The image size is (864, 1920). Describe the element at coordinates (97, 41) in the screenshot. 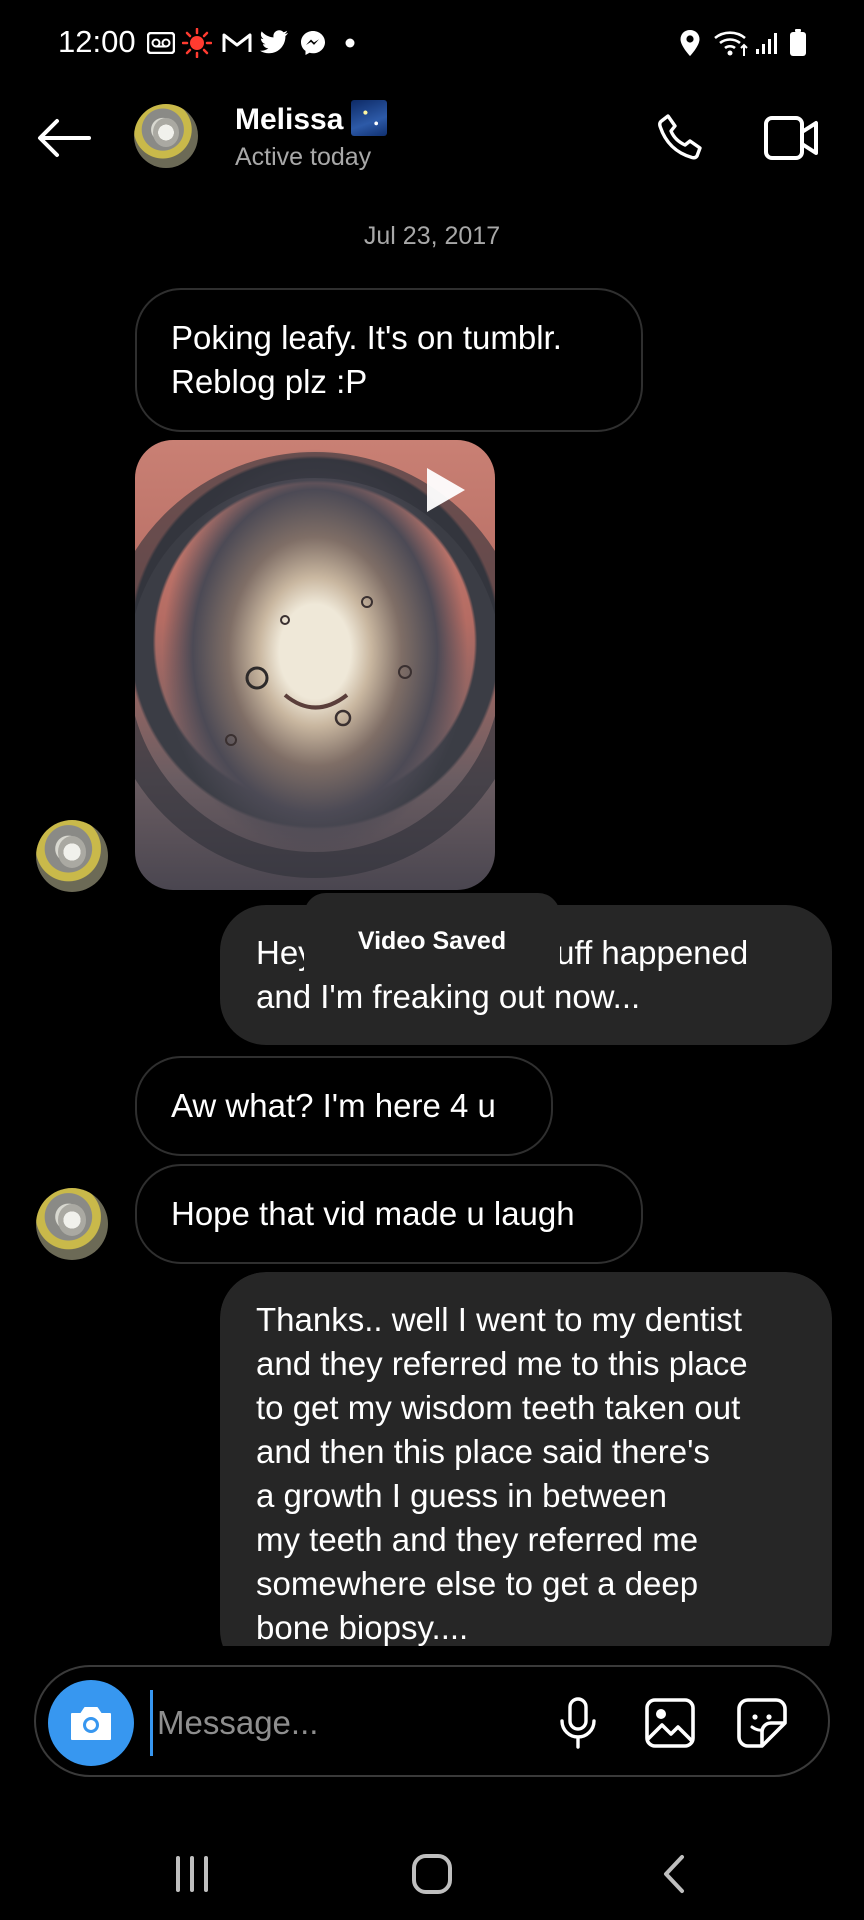

I see `status-time: 12:00` at that location.